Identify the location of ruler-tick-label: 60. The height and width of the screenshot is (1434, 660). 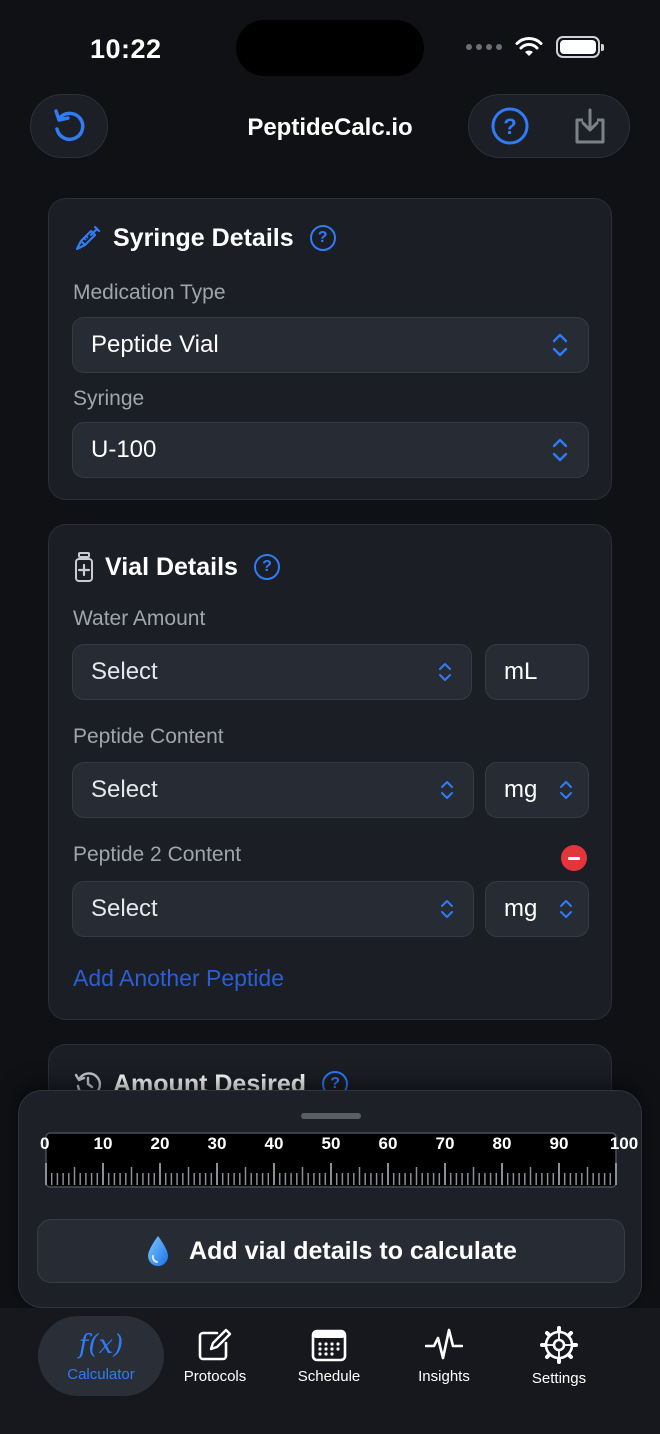
(388, 1143).